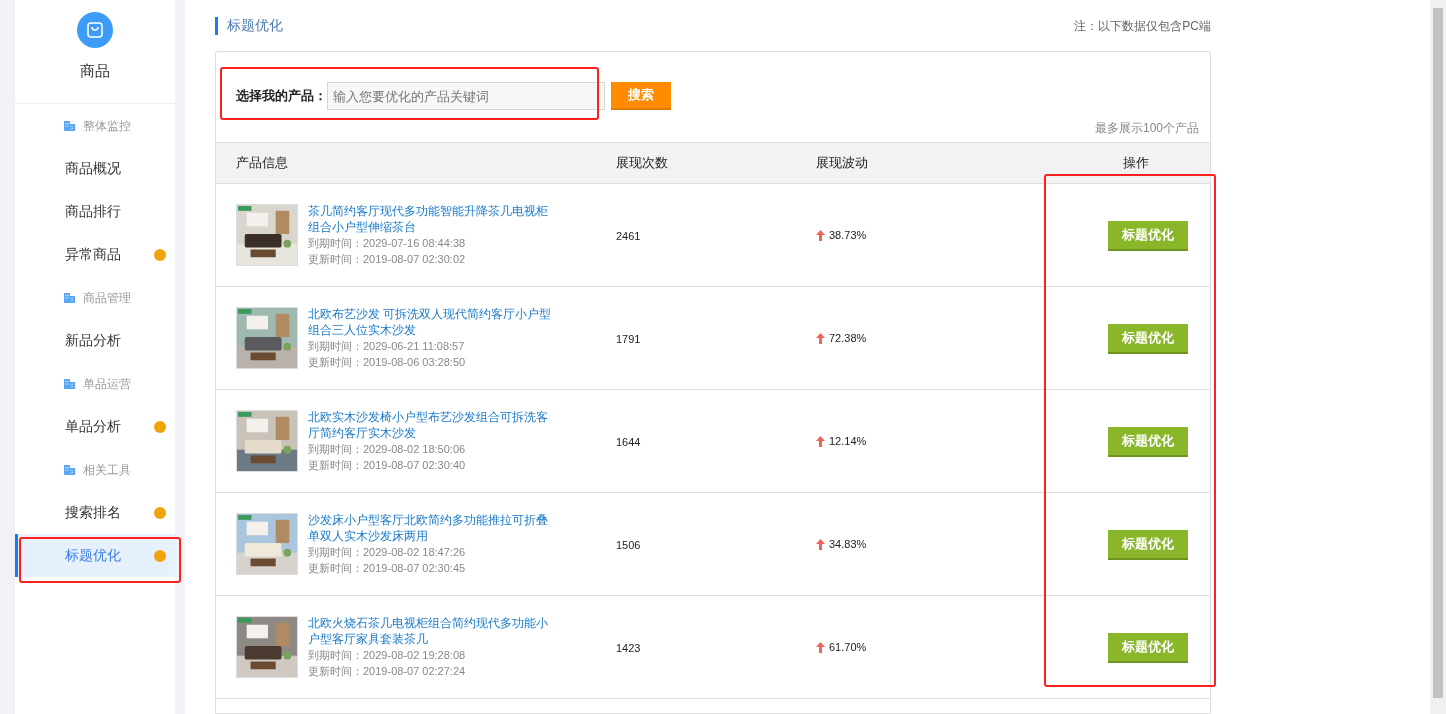 The height and width of the screenshot is (714, 1446). Describe the element at coordinates (95, 168) in the screenshot. I see `sidebar-item: 商品概况` at that location.